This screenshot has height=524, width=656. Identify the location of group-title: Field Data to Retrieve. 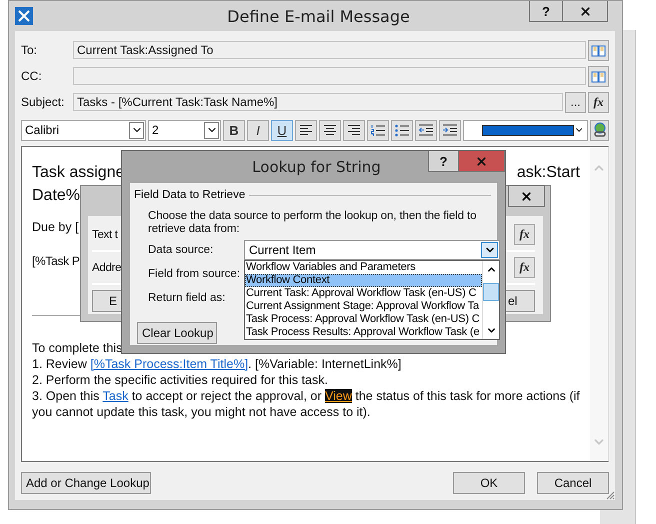
(190, 195).